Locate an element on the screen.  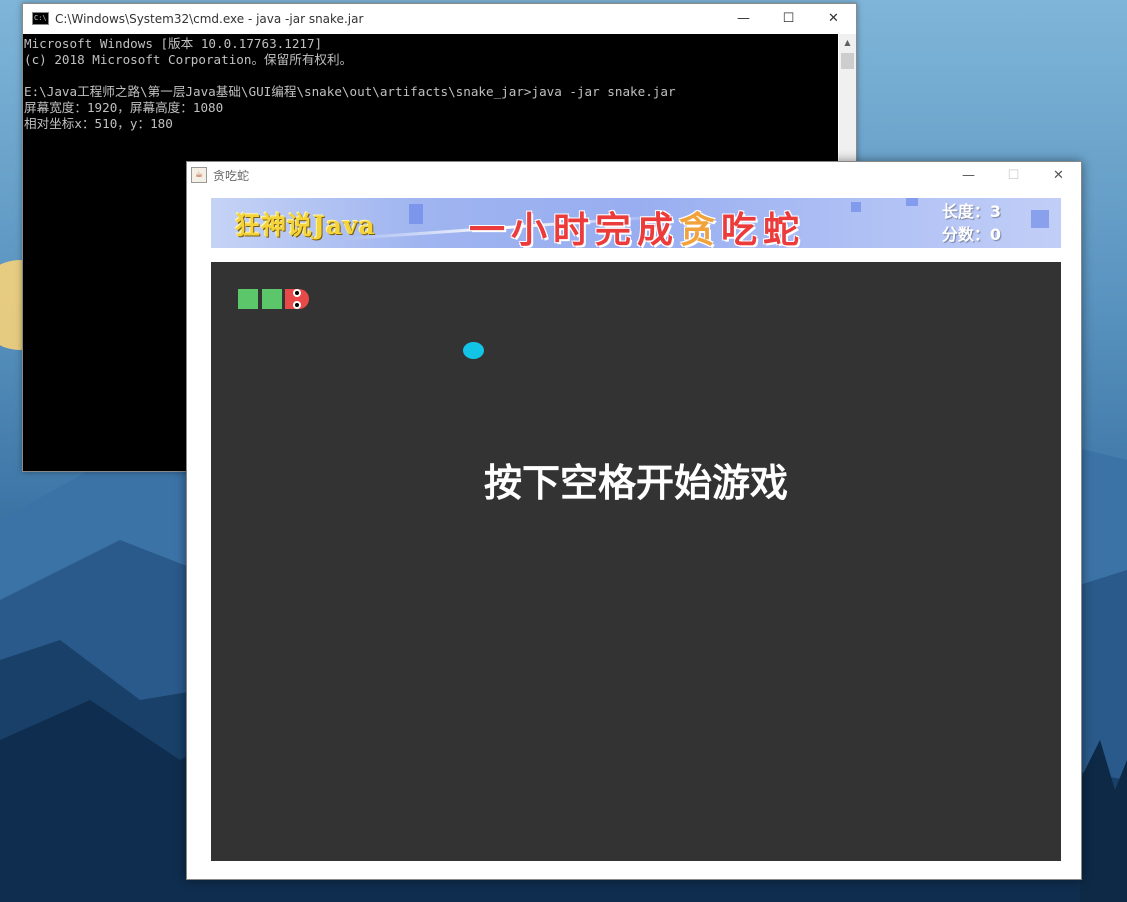
food-pellet is located at coordinates (473, 350).